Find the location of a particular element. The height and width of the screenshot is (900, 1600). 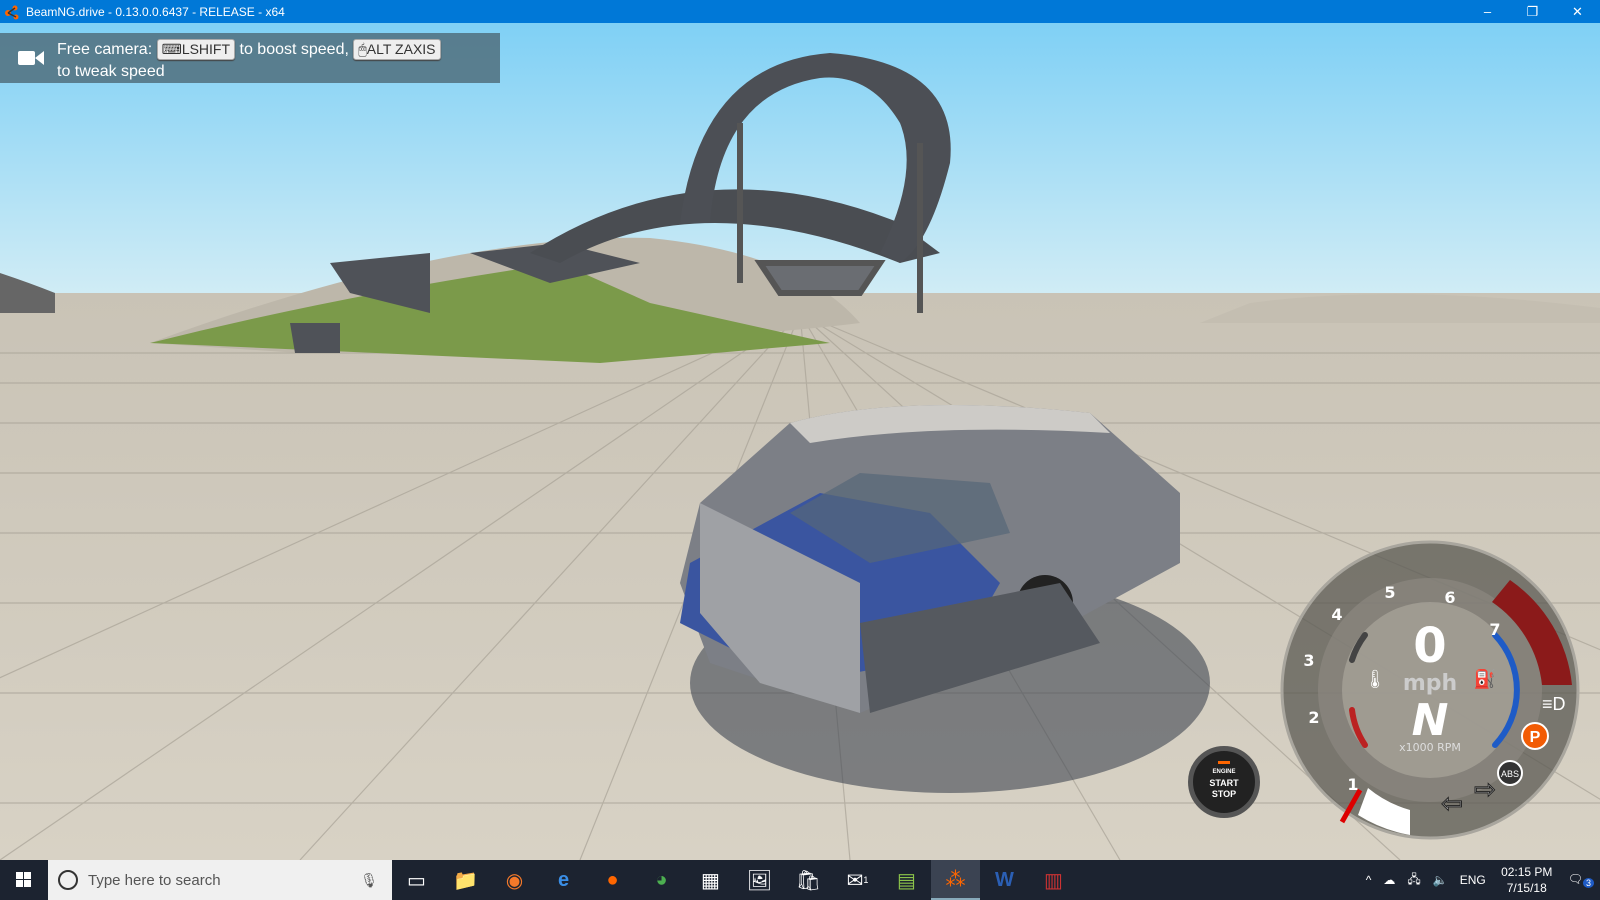

volume-icon: 🔈 is located at coordinates (1440, 880).